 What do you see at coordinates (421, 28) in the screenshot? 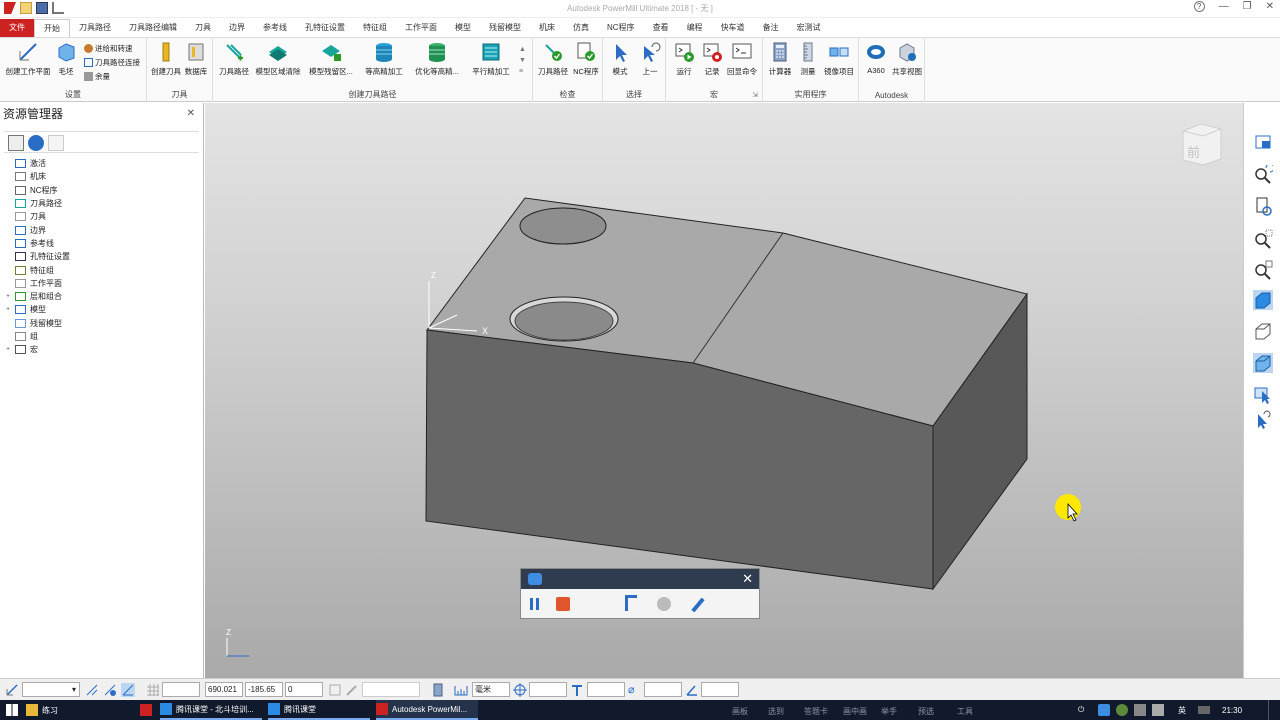
I see `ribbon-tab: 工作平面` at bounding box center [421, 28].